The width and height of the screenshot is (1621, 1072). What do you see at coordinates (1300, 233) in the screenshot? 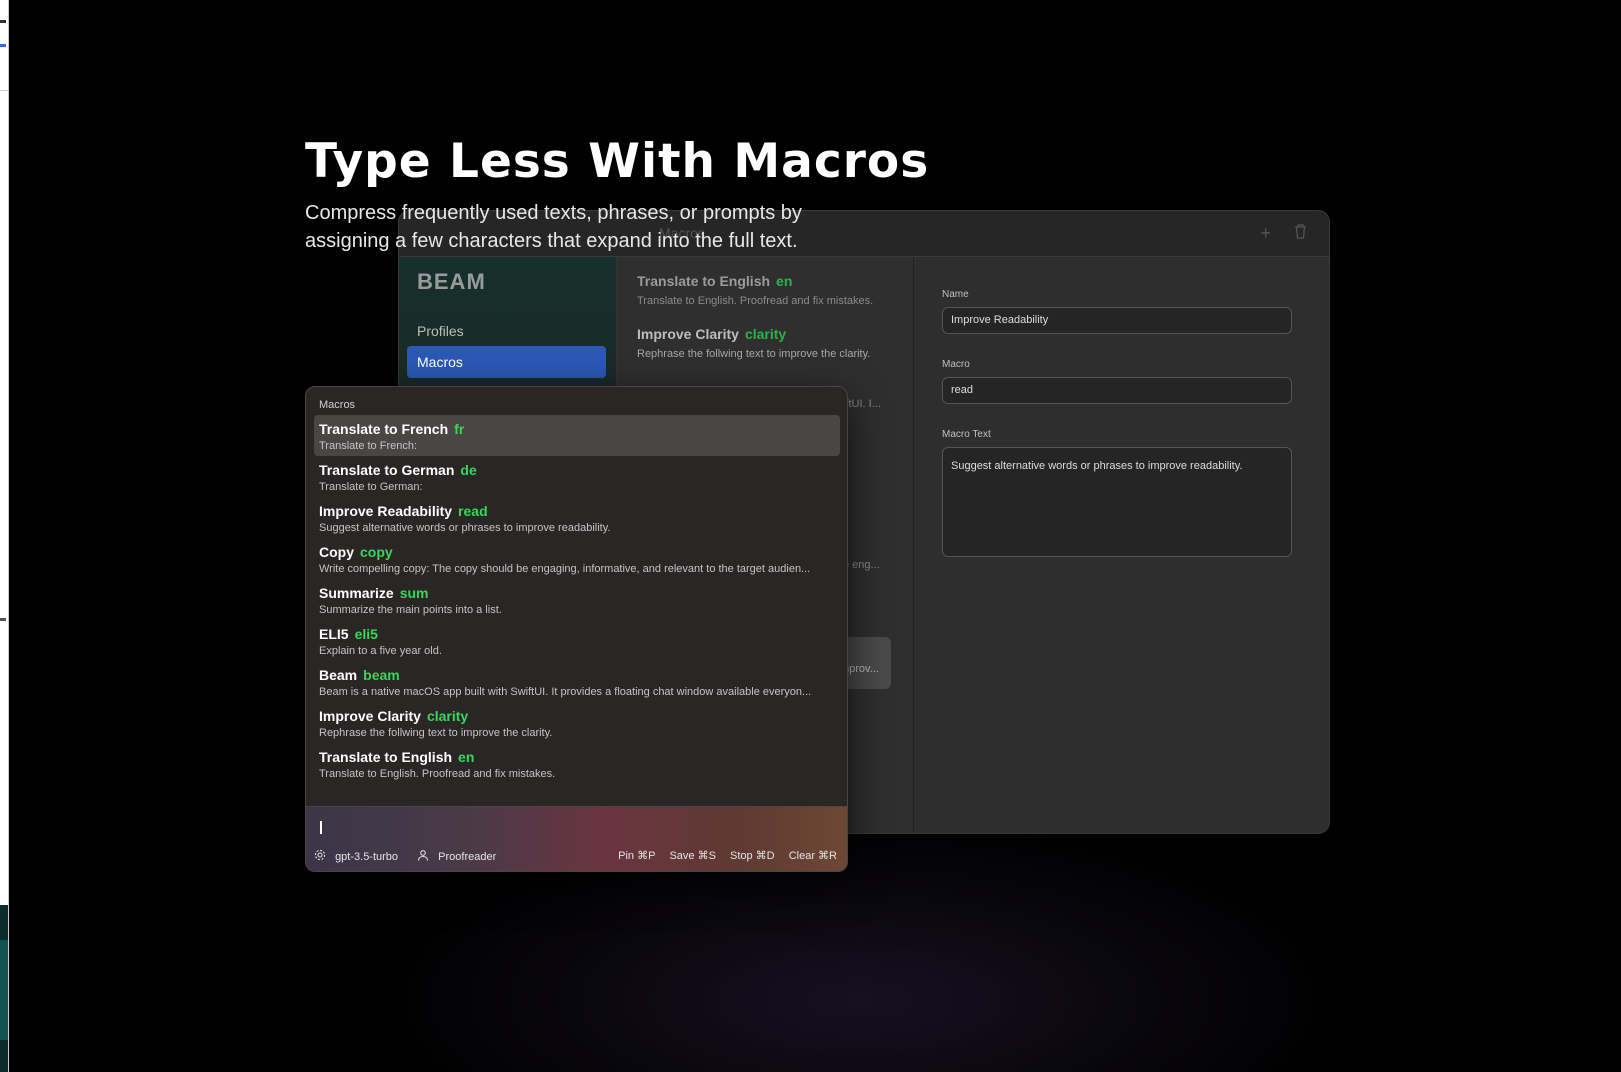
I see `trash-icon` at bounding box center [1300, 233].